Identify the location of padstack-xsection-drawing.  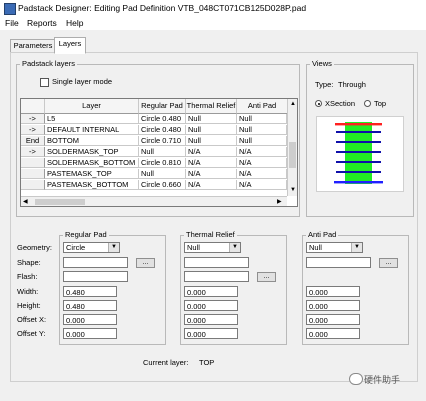
(358, 153).